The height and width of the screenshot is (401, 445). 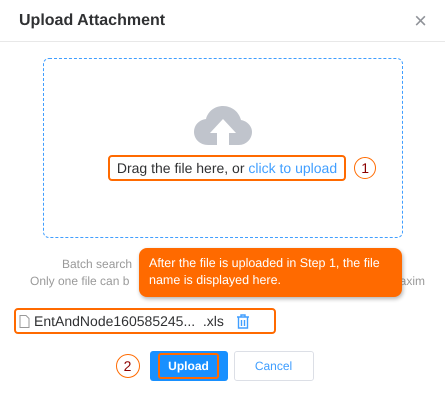 What do you see at coordinates (24, 321) in the screenshot?
I see `file-icon` at bounding box center [24, 321].